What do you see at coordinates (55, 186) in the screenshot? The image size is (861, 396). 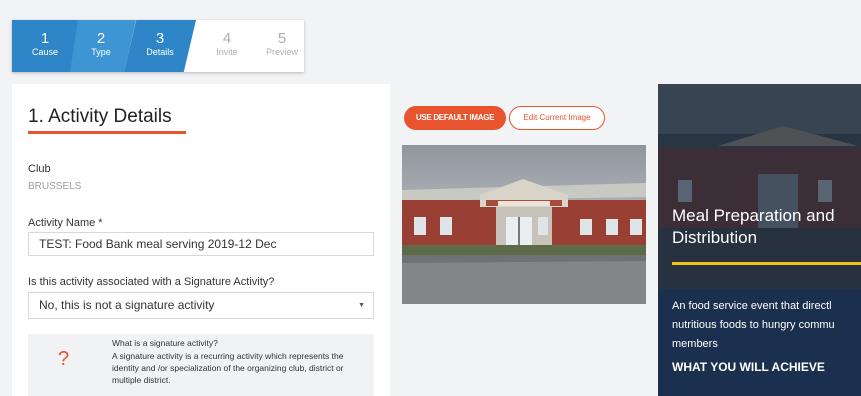 I see `club-value: BRUSSELS` at bounding box center [55, 186].